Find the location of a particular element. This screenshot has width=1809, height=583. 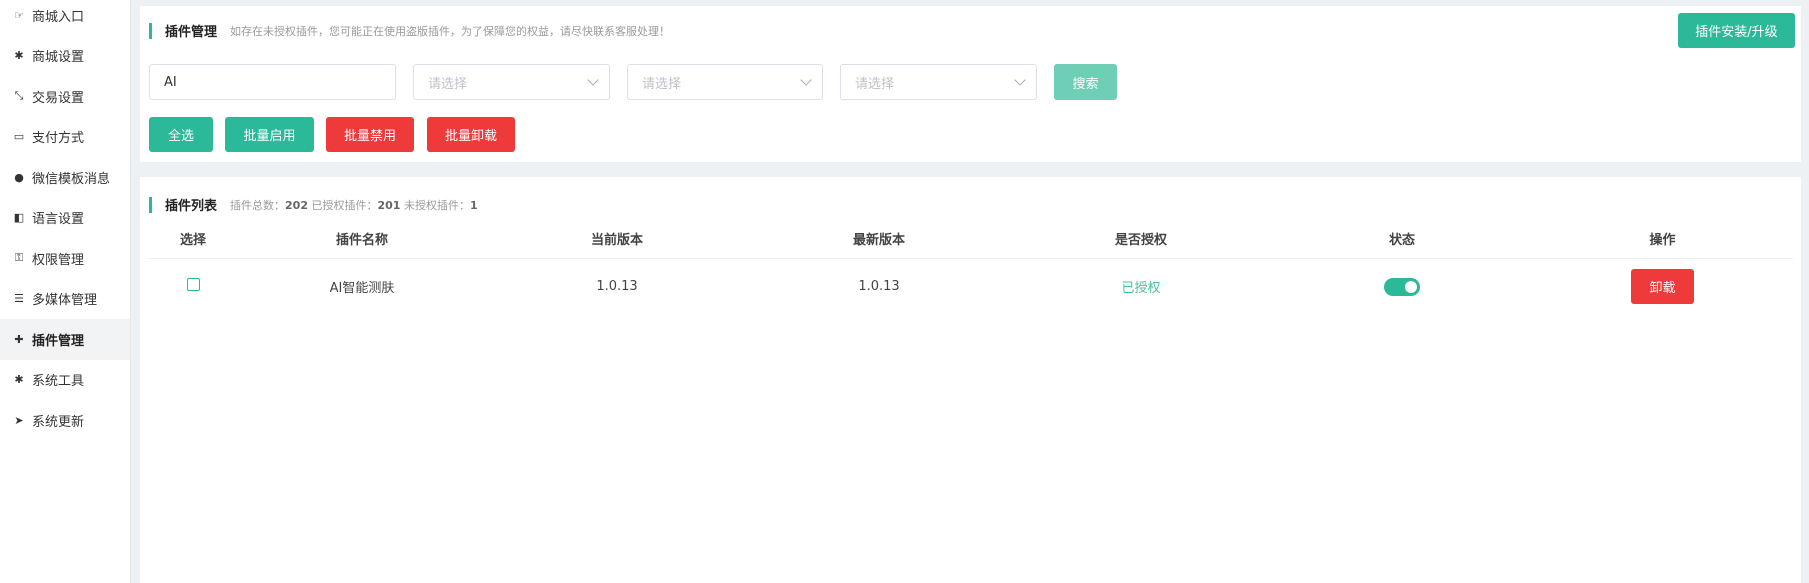

paper-plane-icon: ➤ is located at coordinates (19, 420).